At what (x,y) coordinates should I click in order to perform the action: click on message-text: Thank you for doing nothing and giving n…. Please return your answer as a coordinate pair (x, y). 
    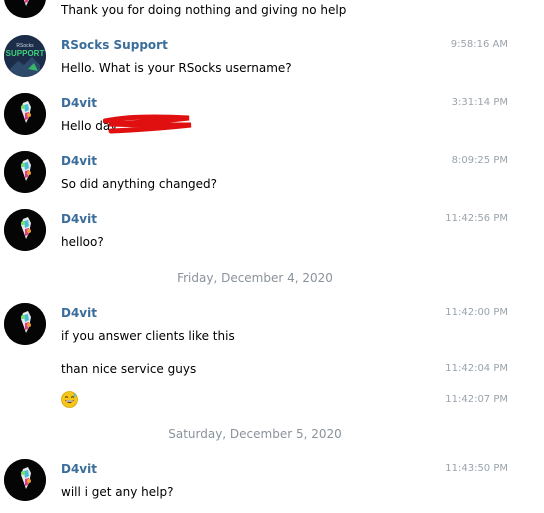
    Looking at the image, I should click on (204, 10).